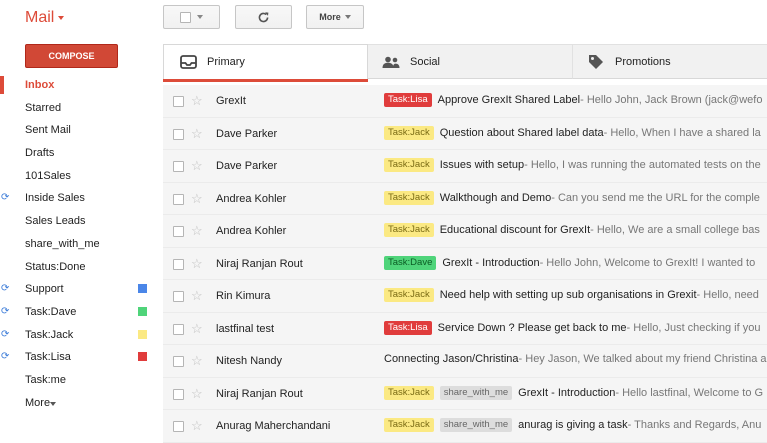  What do you see at coordinates (265, 61) in the screenshot?
I see `tab-primary: Primary` at bounding box center [265, 61].